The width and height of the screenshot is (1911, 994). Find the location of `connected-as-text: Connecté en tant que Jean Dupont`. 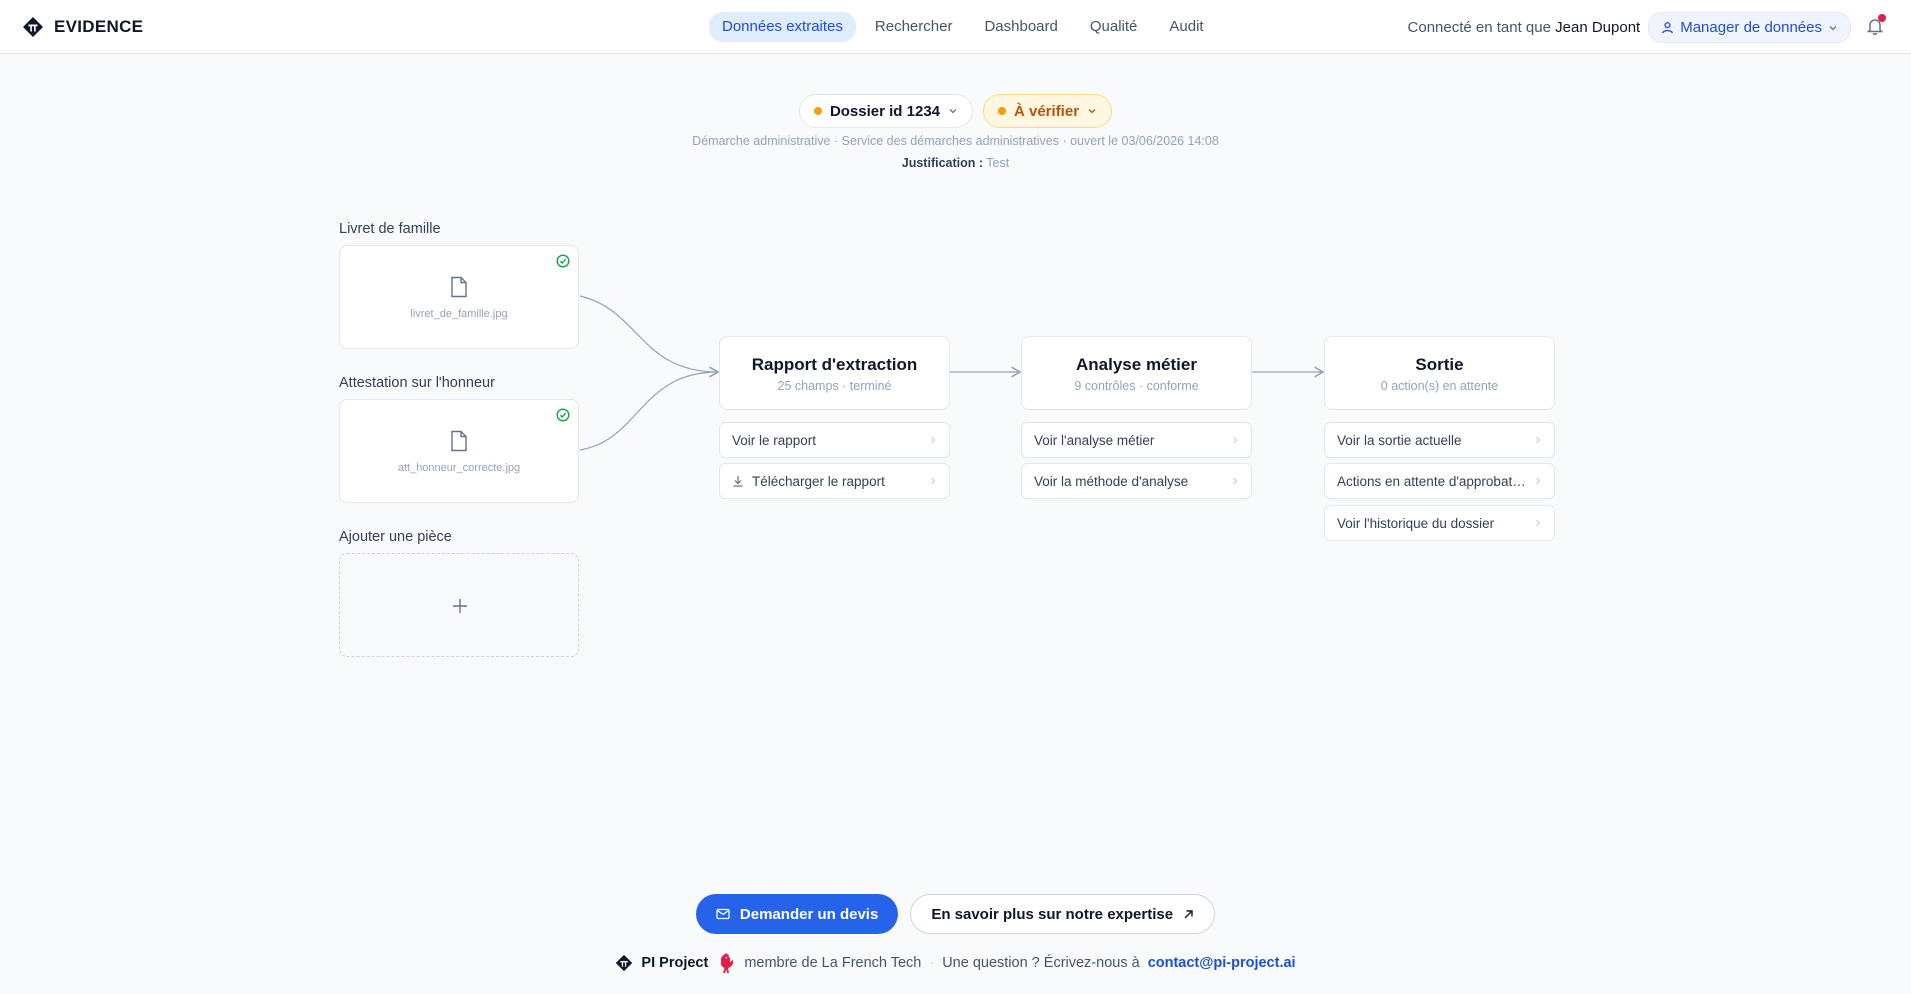

connected-as-text: Connecté en tant que Jean Dupont is located at coordinates (1524, 27).